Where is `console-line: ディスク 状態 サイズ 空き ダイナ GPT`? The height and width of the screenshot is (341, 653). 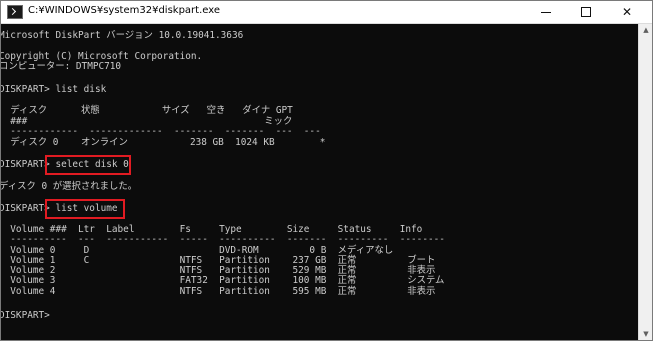 console-line: ディスク 状態 サイズ 空き ダイナ GPT is located at coordinates (146, 110).